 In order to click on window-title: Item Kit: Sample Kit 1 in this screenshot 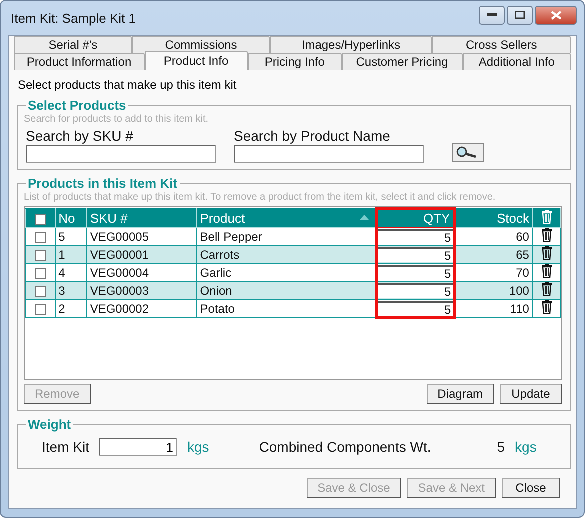, I will do `click(73, 18)`.